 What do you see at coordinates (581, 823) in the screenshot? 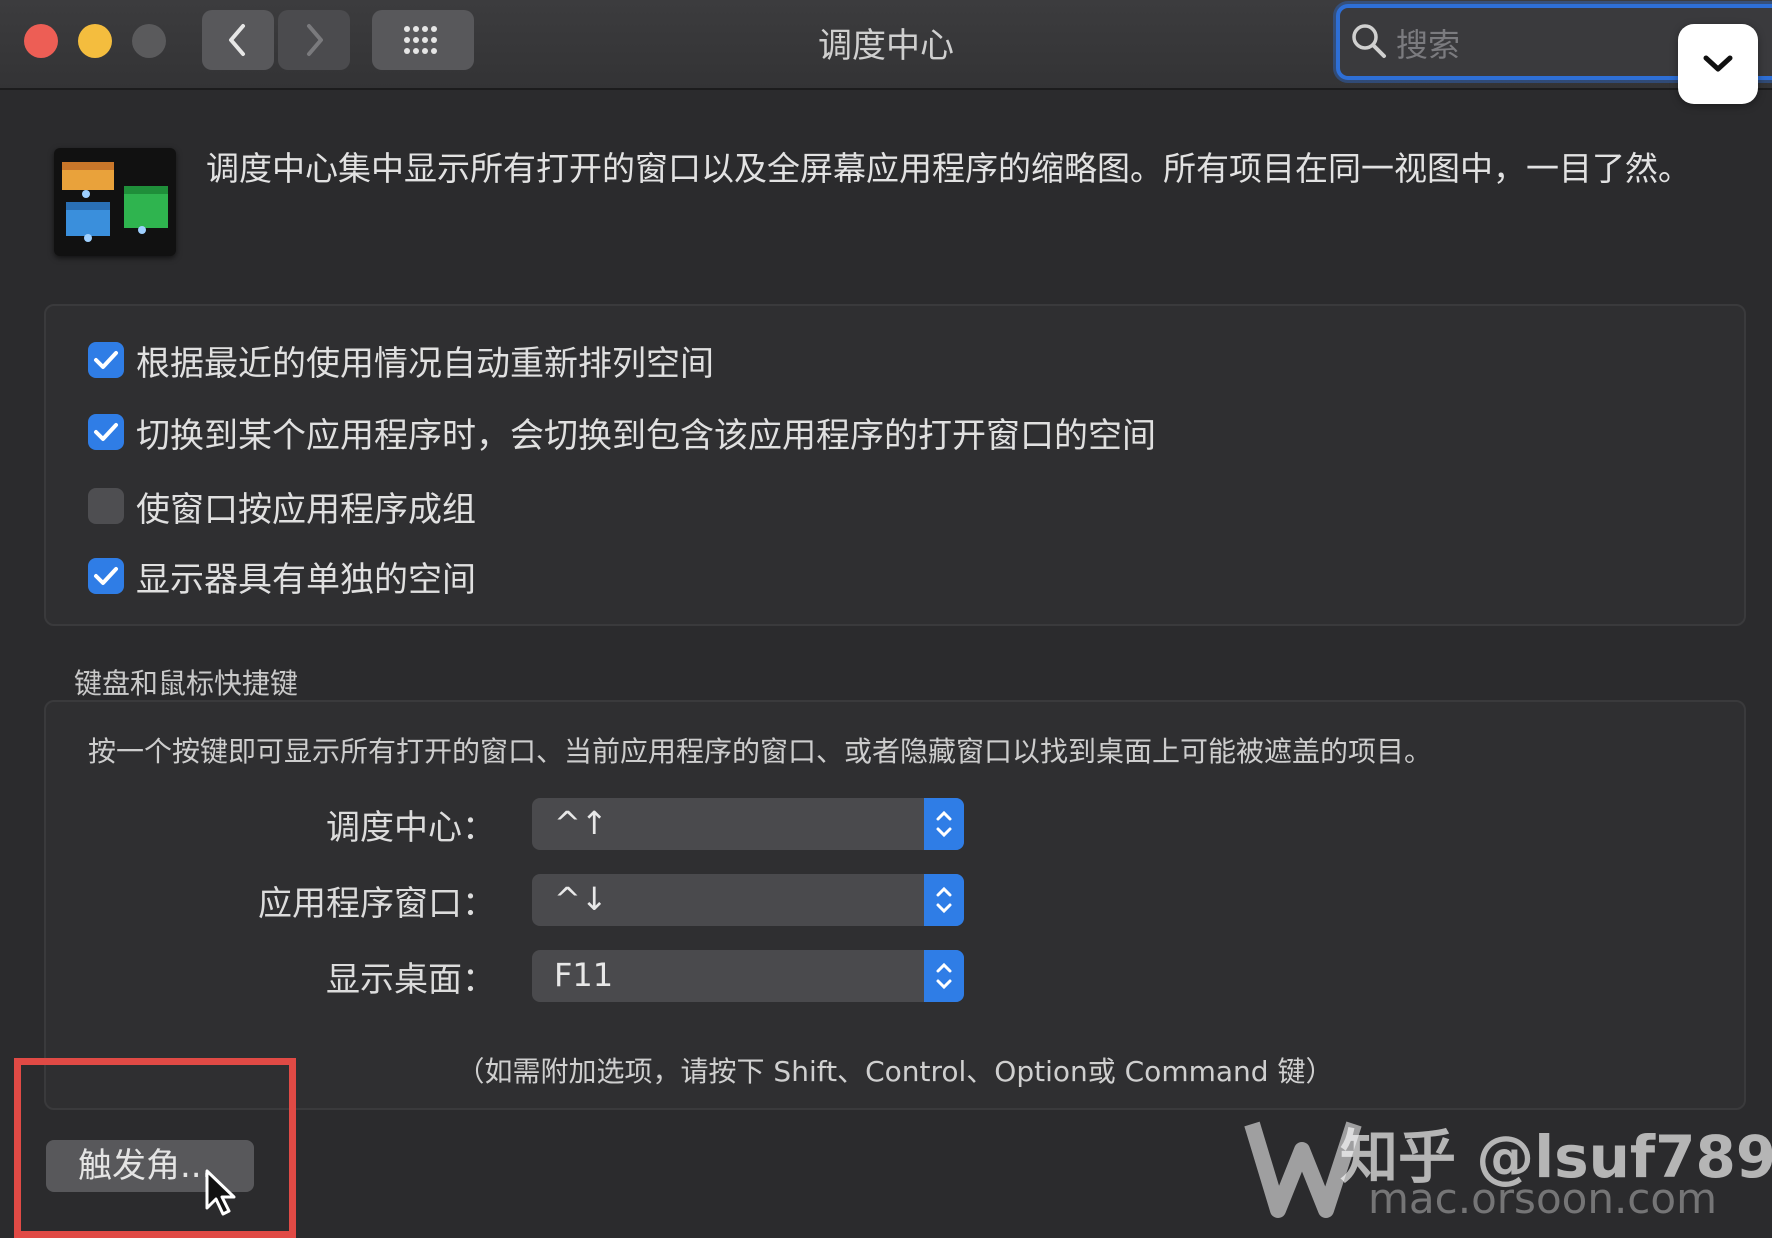
I see `select-value: ^↑` at bounding box center [581, 823].